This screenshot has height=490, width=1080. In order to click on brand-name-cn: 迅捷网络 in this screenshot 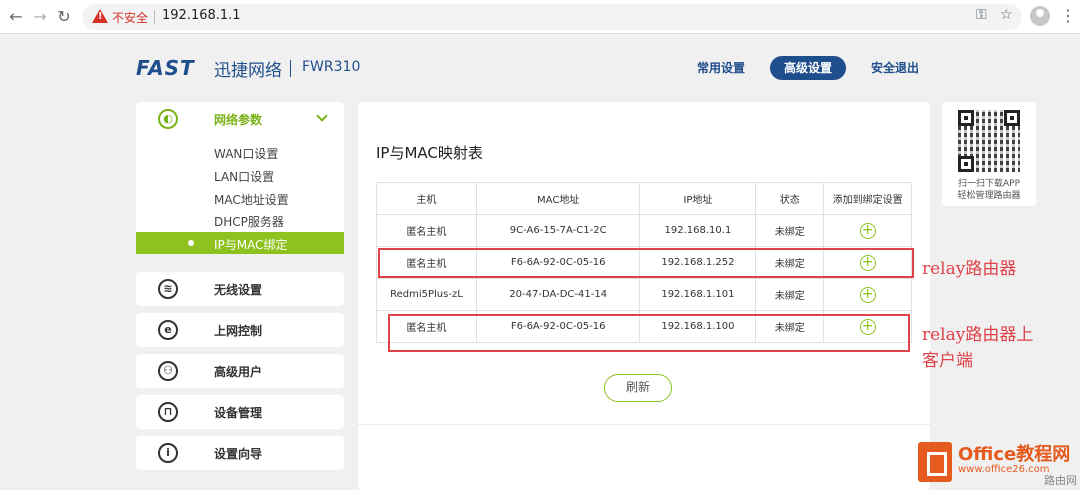, I will do `click(248, 71)`.